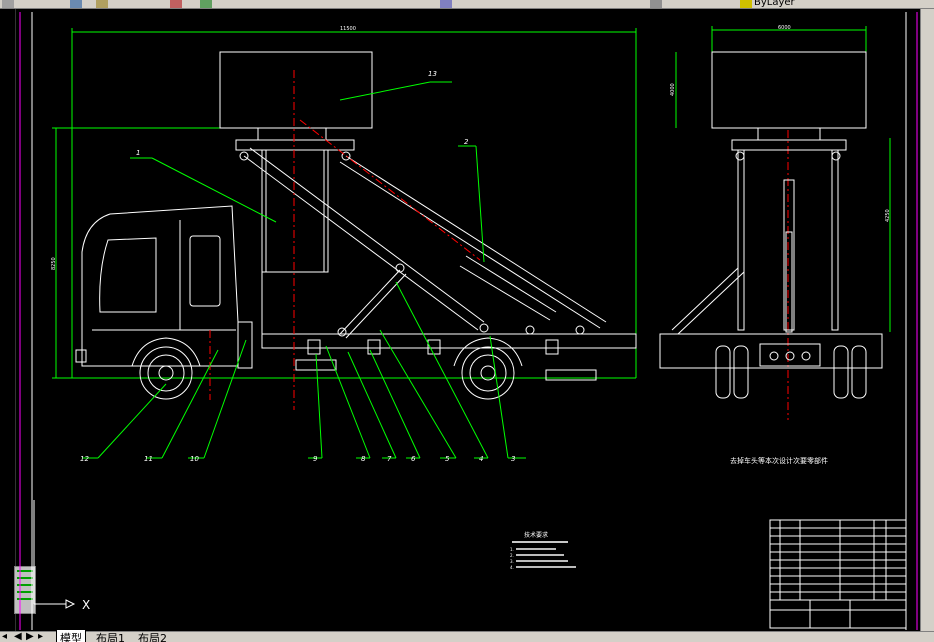 This screenshot has height=642, width=934. I want to click on svg-text: 3., so click(512, 561).